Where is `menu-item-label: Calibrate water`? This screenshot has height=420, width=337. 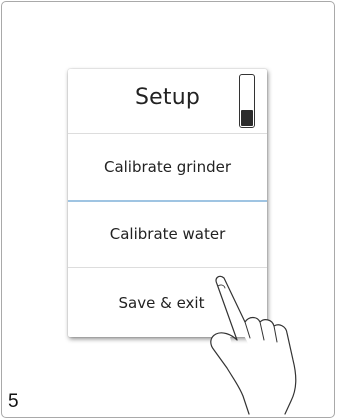
menu-item-label: Calibrate water is located at coordinates (167, 234).